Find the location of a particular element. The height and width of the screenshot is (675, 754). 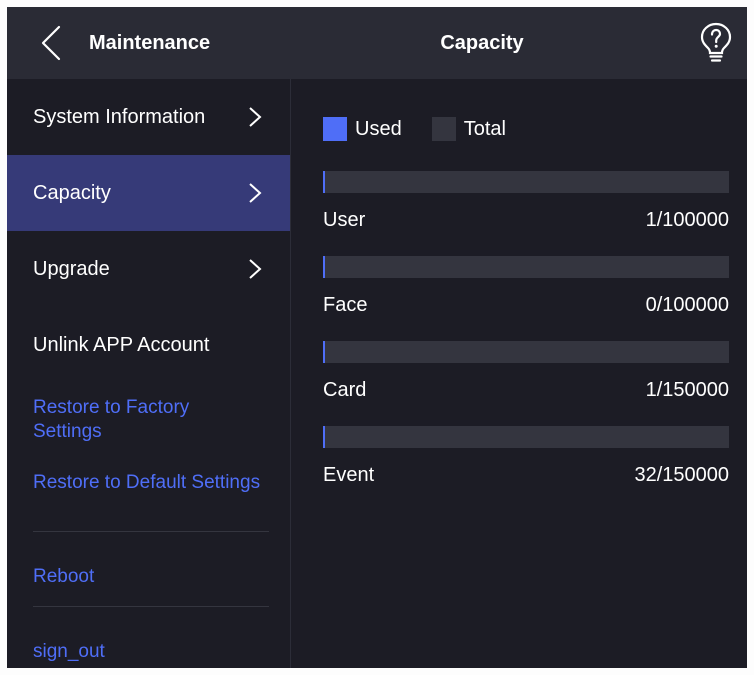

sign-out-link: sign_out is located at coordinates (148, 652).